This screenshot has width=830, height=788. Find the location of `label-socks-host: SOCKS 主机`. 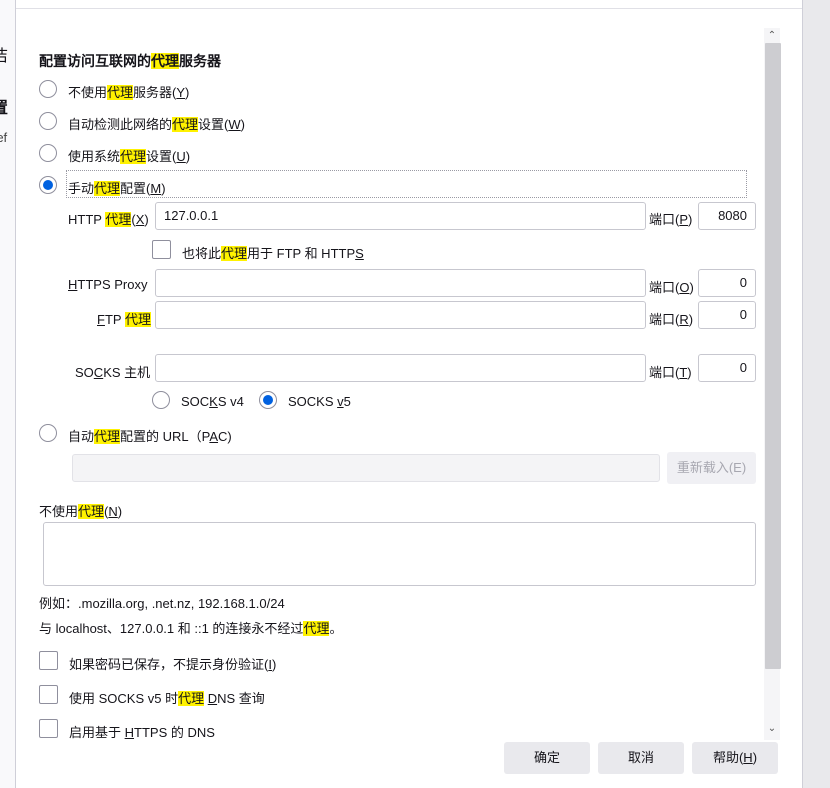

label-socks-host: SOCKS 主机 is located at coordinates (113, 372).